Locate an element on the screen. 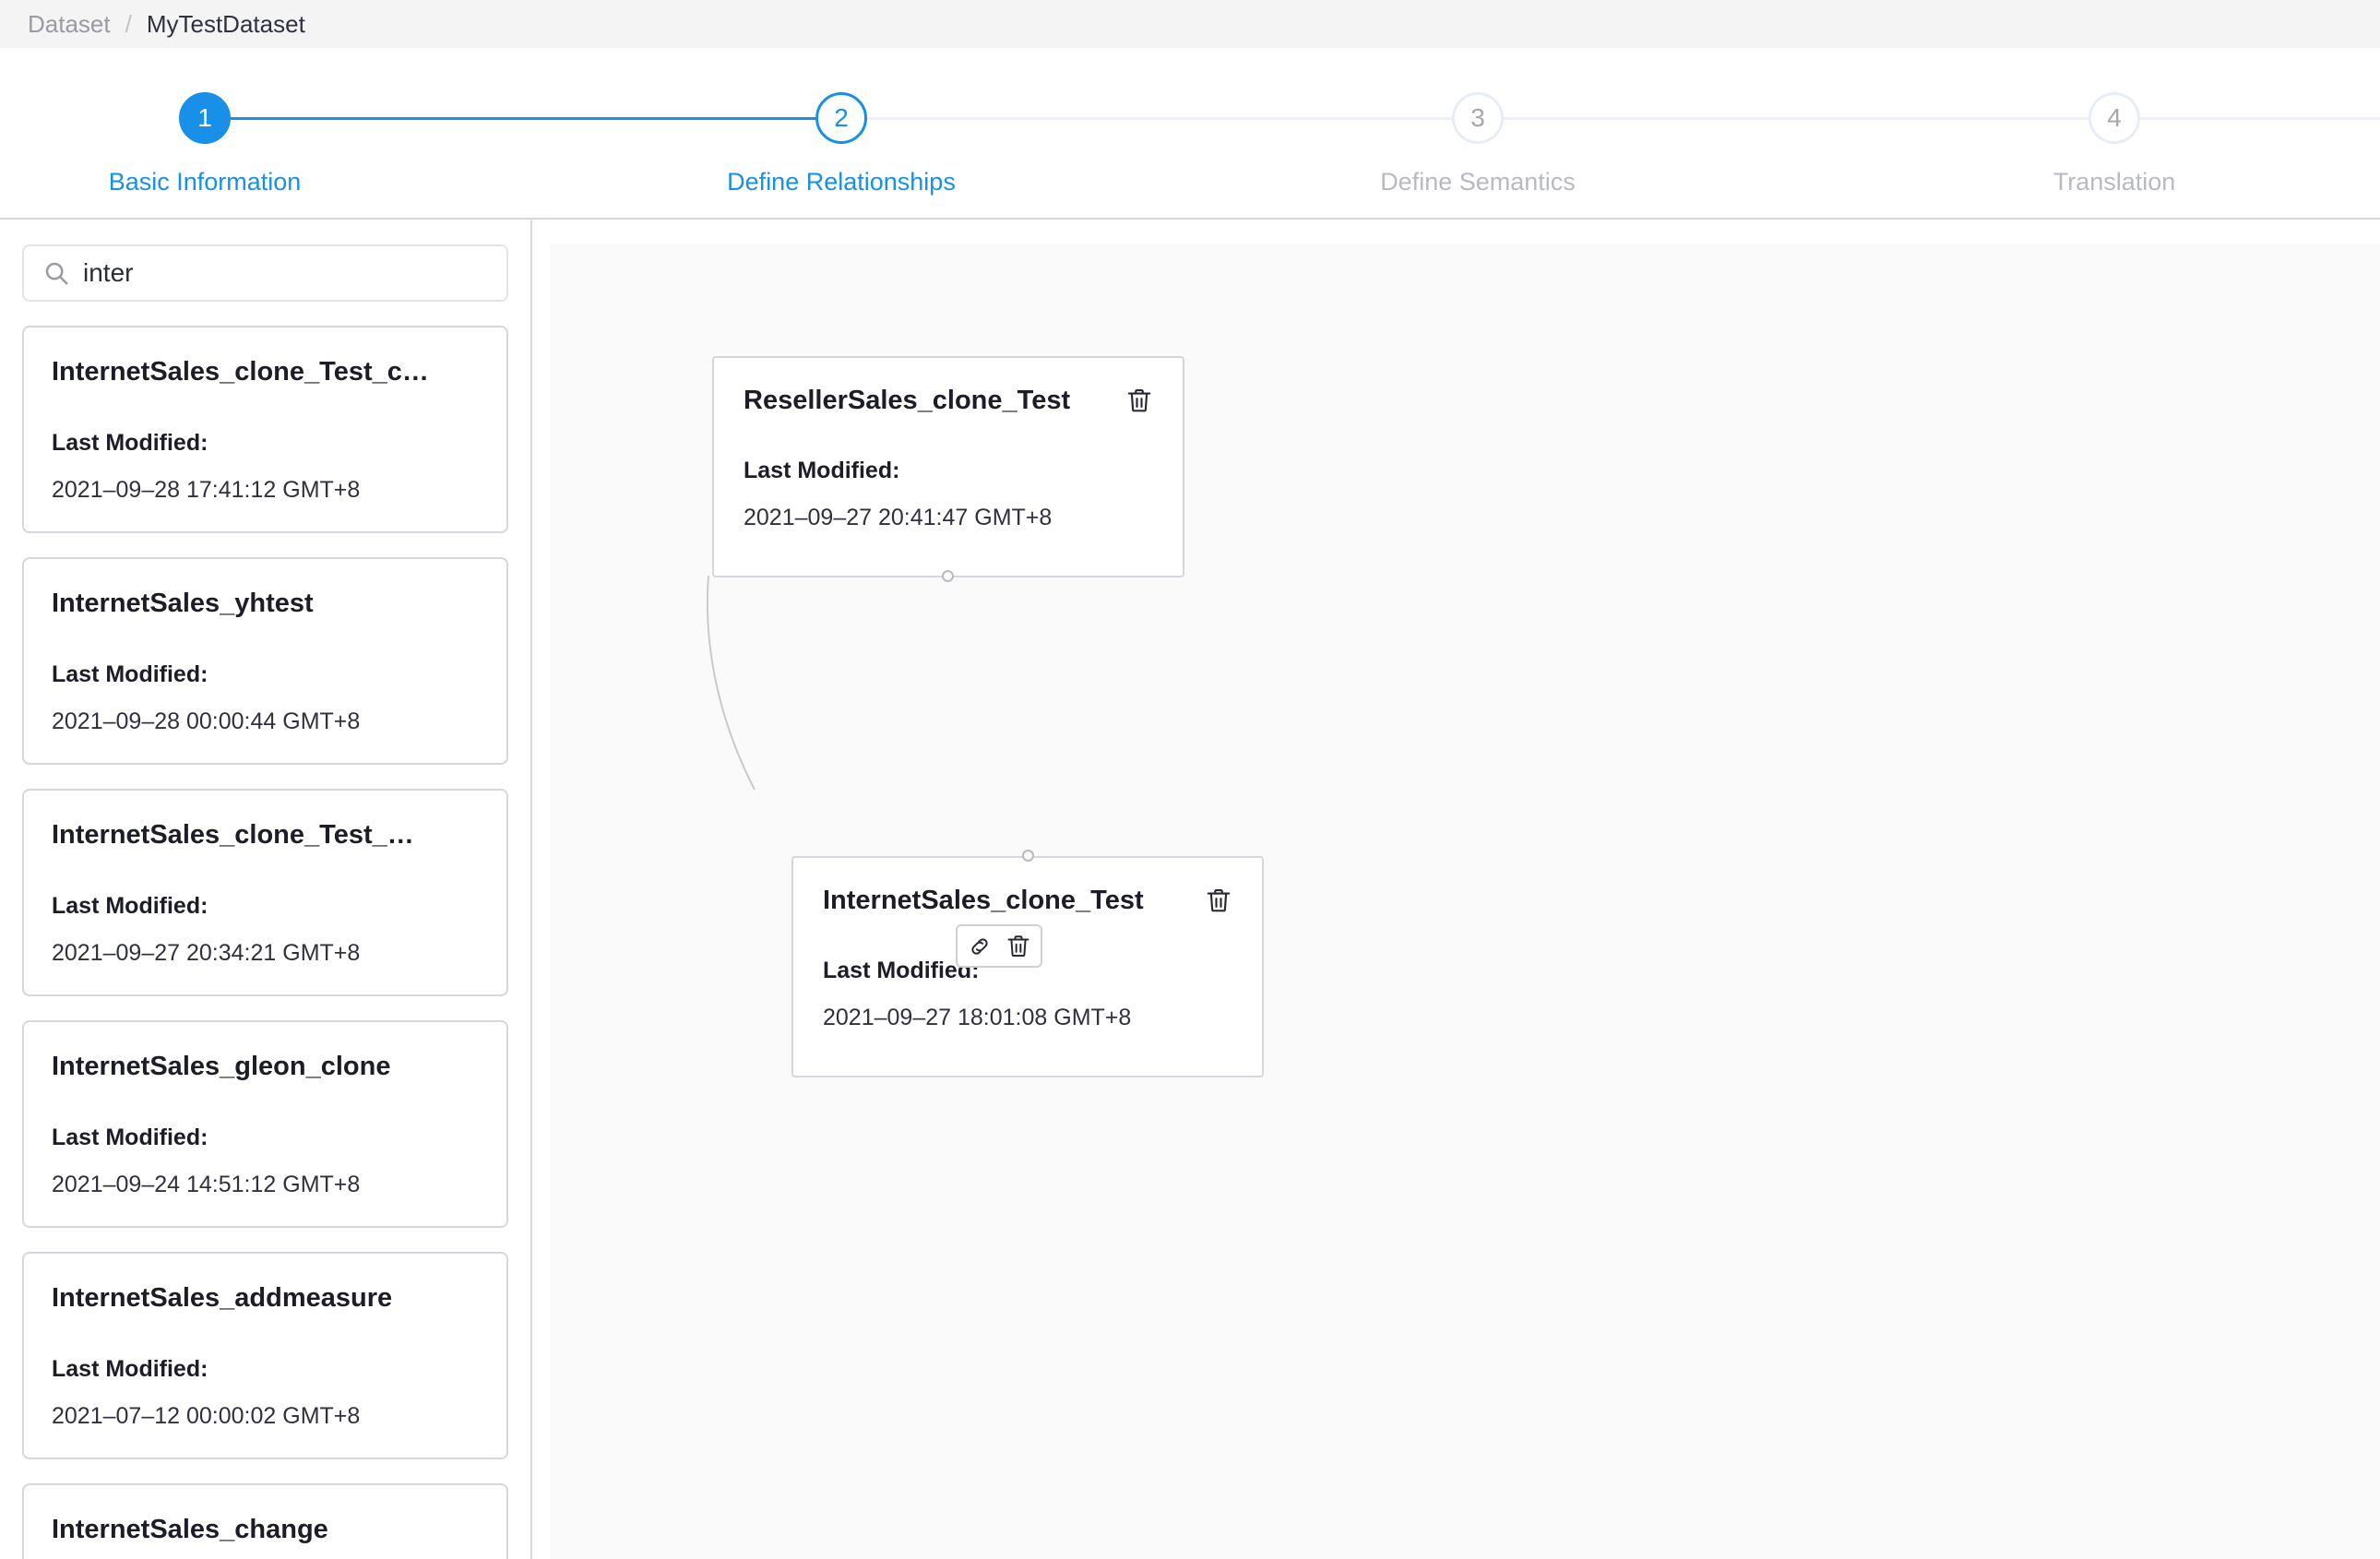  step-1-label: Basic Information is located at coordinates (205, 182).